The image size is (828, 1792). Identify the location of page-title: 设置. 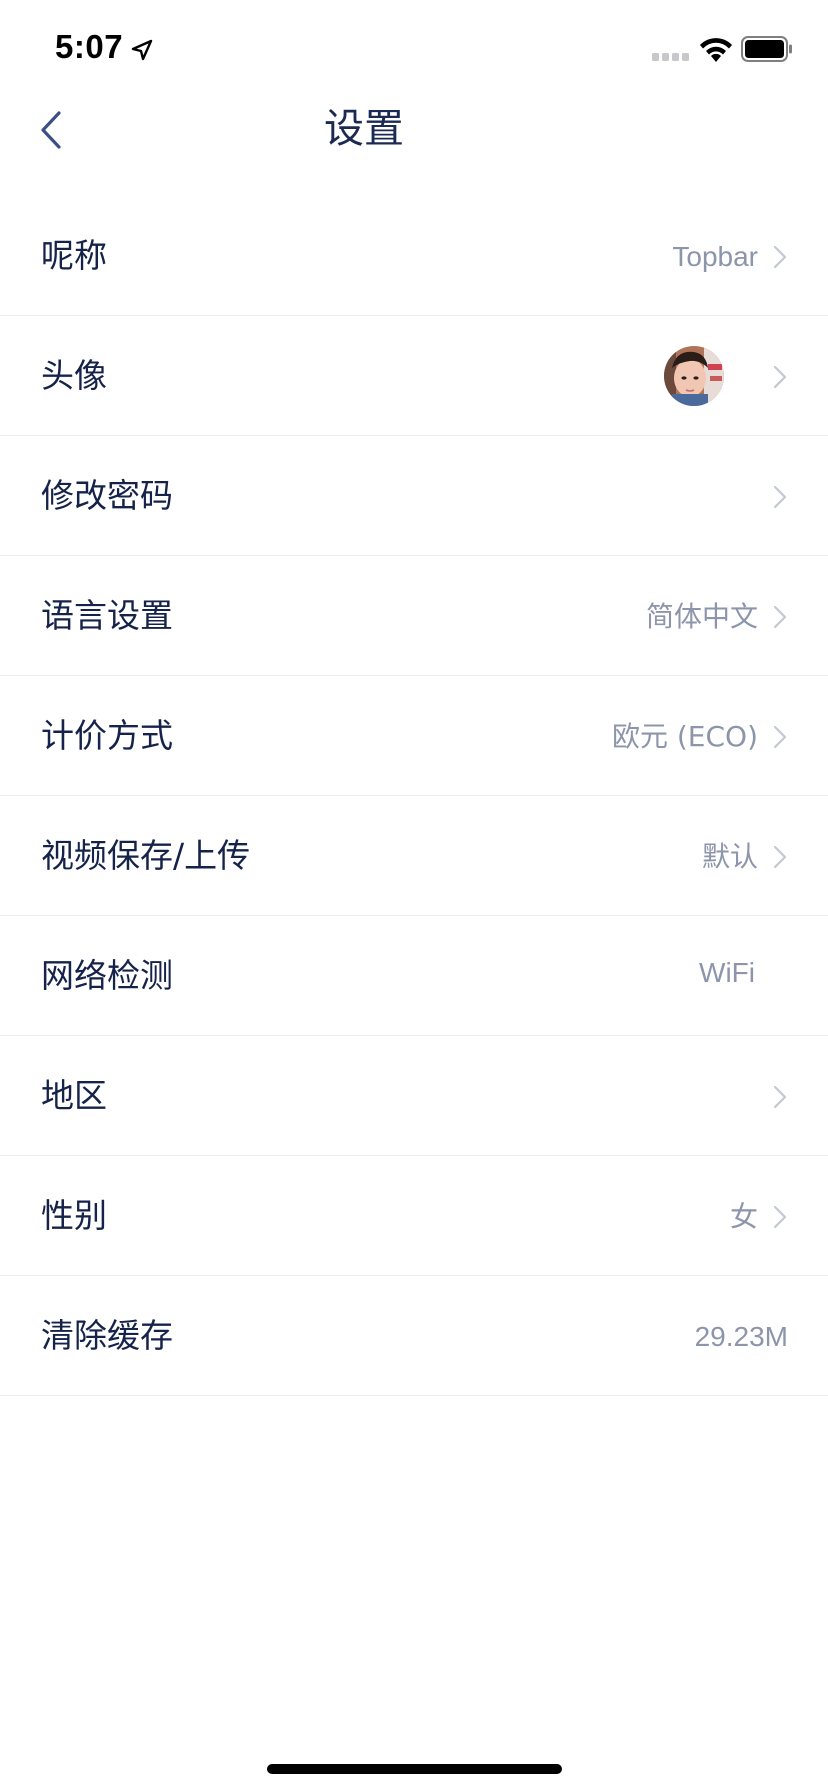
(364, 129).